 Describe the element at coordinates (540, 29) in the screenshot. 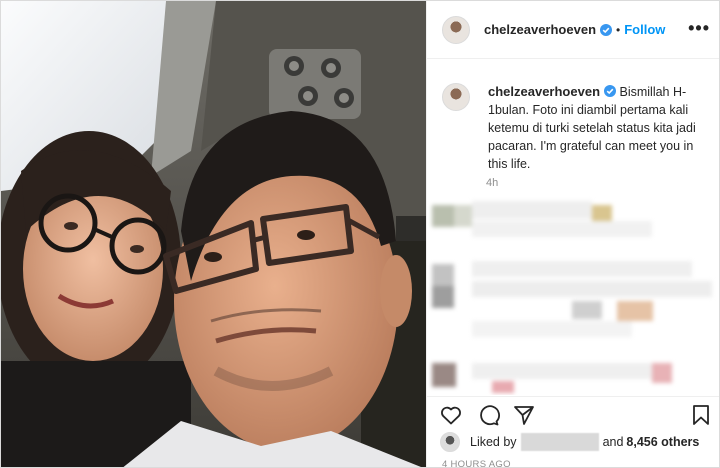

I see `author-username: chelzeaverhoeven` at that location.